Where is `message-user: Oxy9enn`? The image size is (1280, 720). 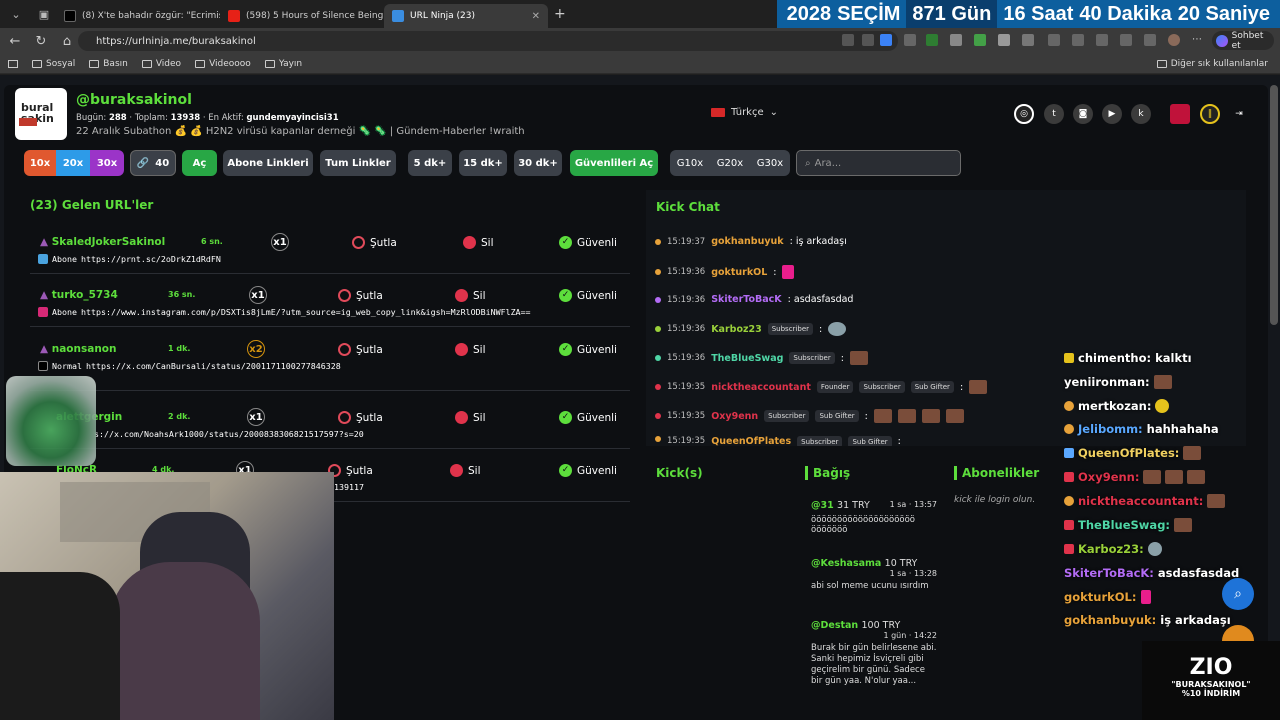
message-user: Oxy9enn is located at coordinates (734, 416).